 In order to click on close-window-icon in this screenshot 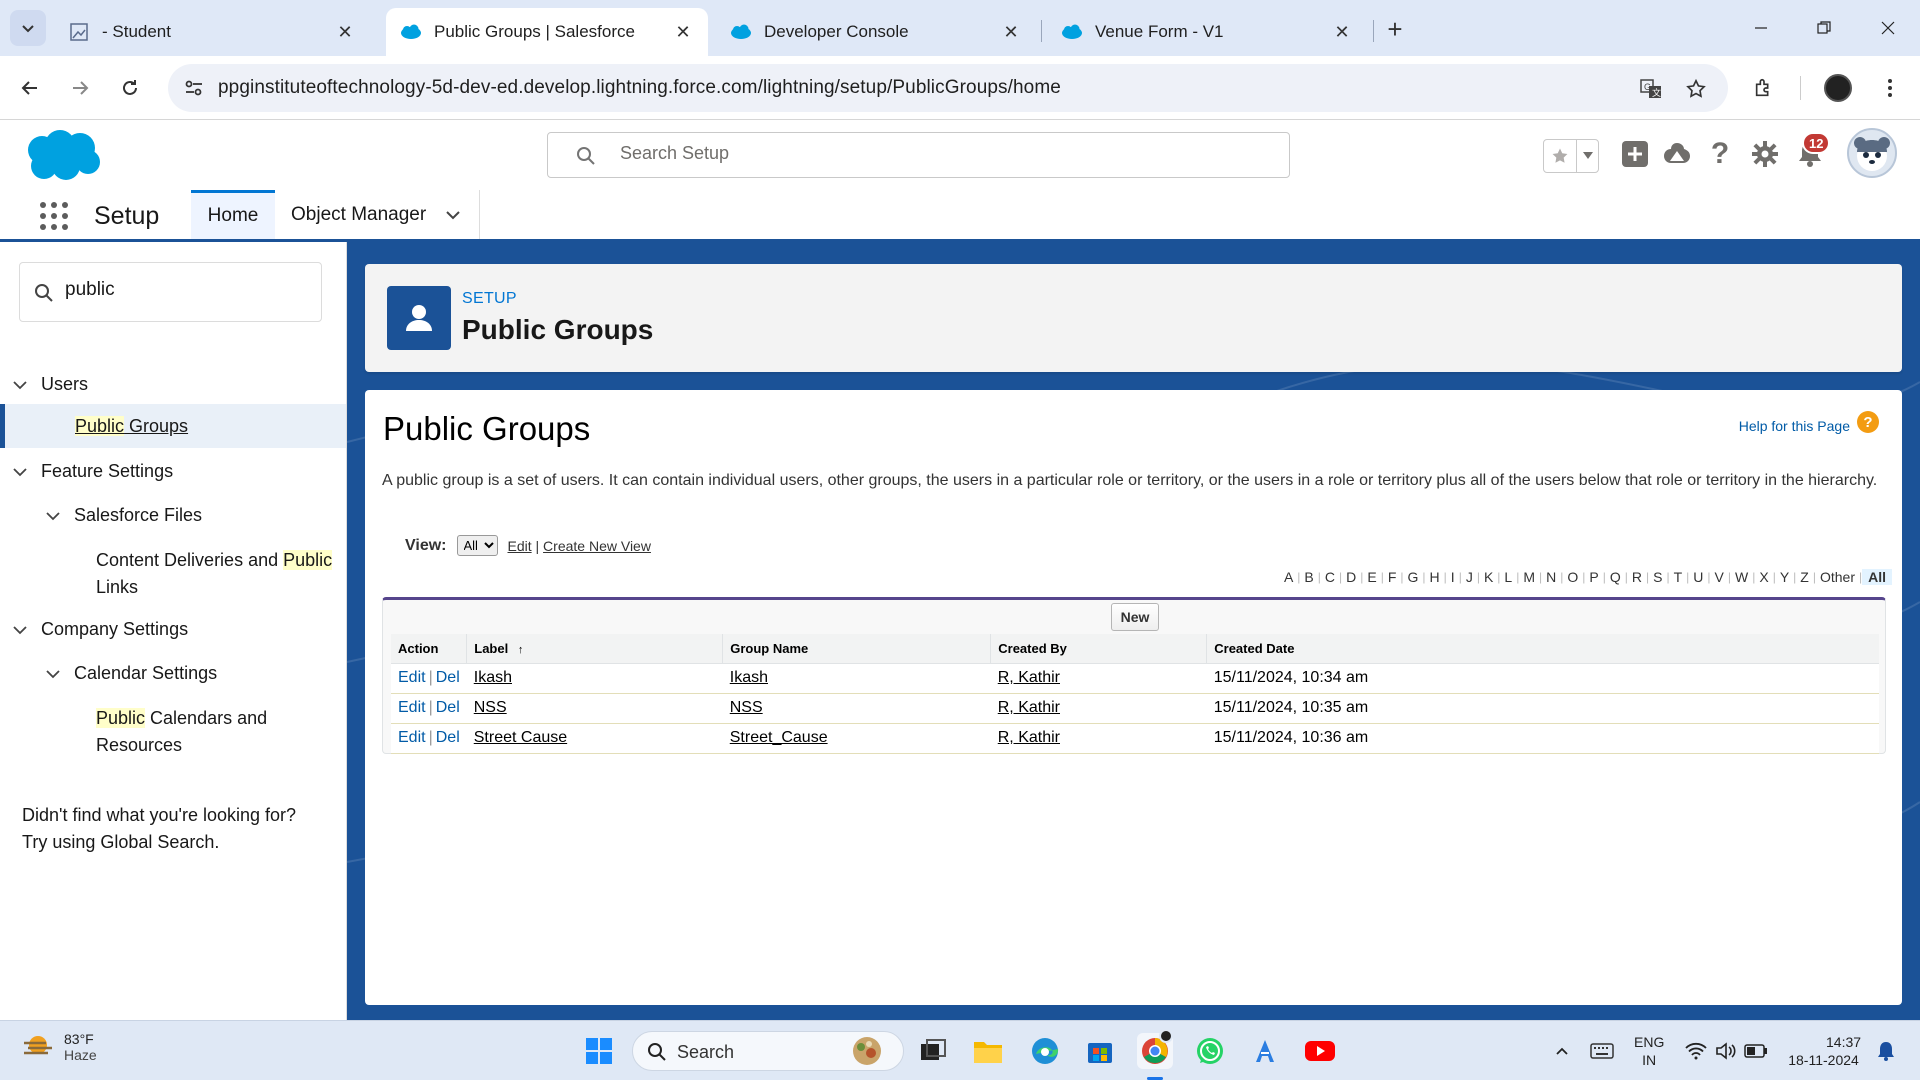, I will do `click(1888, 28)`.